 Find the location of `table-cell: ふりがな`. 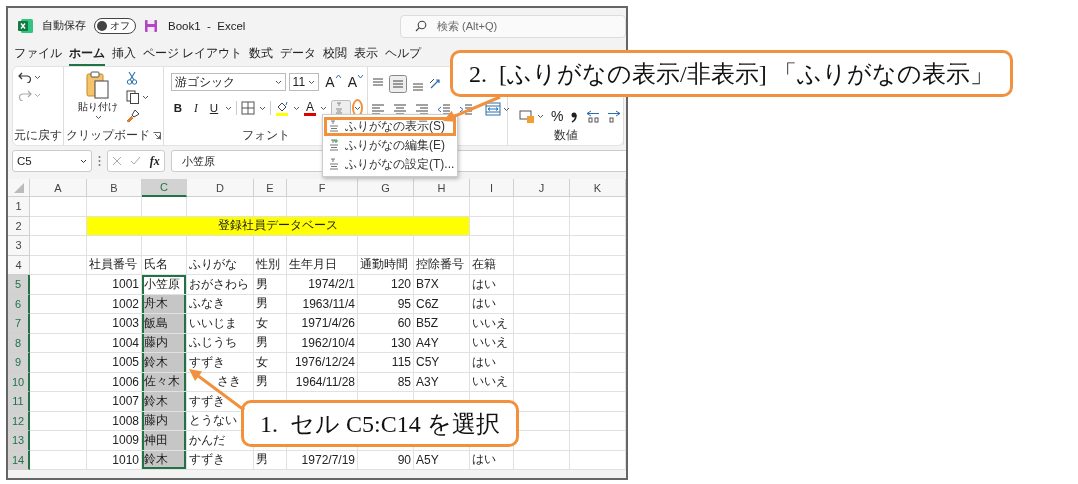

table-cell: ふりがな is located at coordinates (220, 265).